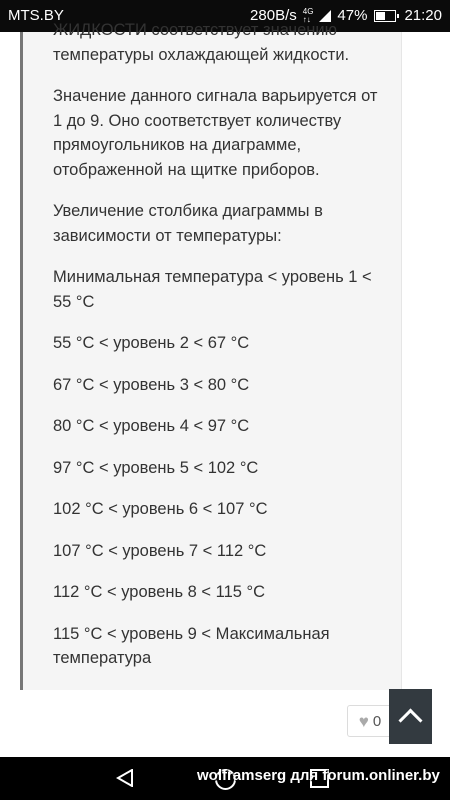 This screenshot has width=450, height=800. What do you see at coordinates (156, 467) in the screenshot?
I see `level-line: 97 °C < уровень 5 < 102 °C` at bounding box center [156, 467].